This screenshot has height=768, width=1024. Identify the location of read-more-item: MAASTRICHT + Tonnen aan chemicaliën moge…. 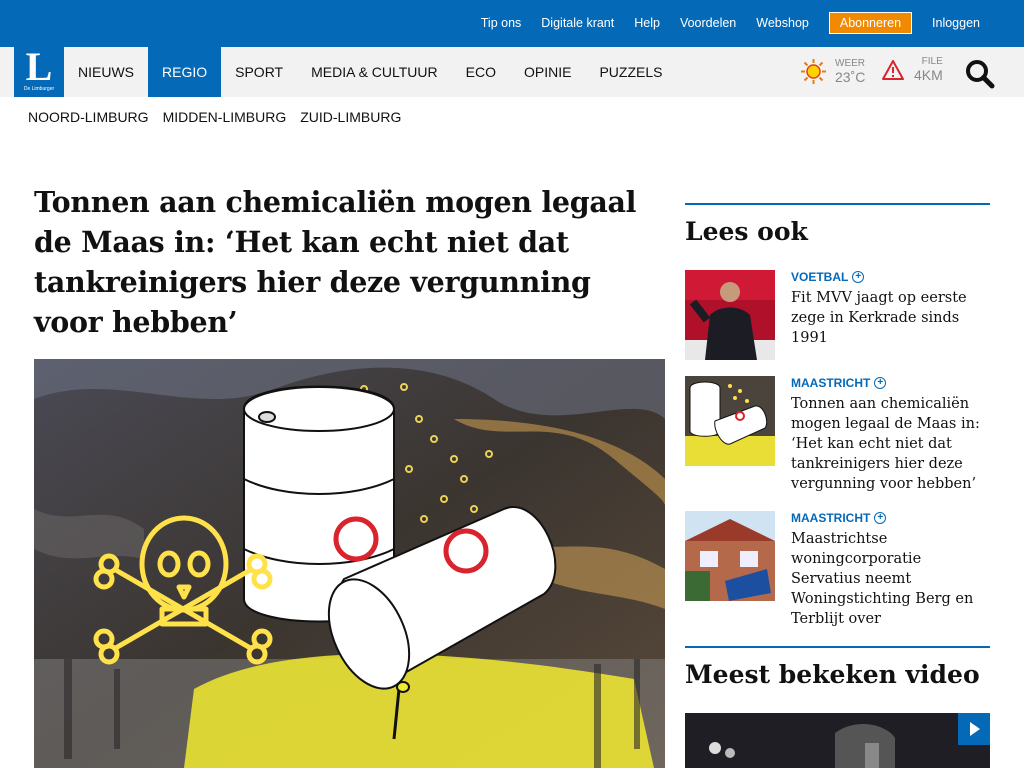
(837, 434).